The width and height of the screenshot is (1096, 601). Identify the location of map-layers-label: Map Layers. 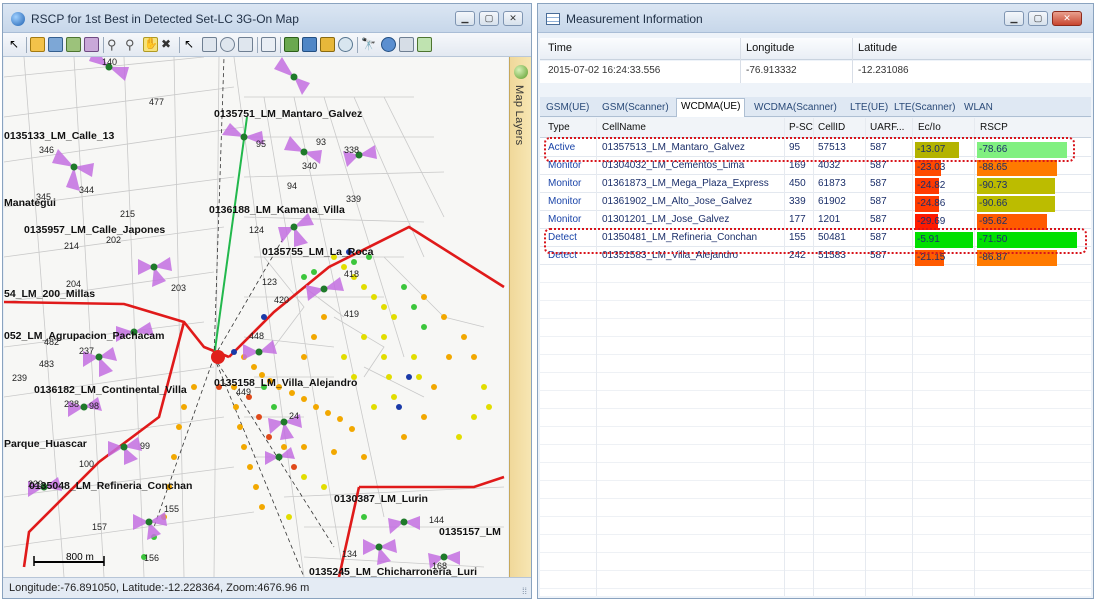
(519, 115).